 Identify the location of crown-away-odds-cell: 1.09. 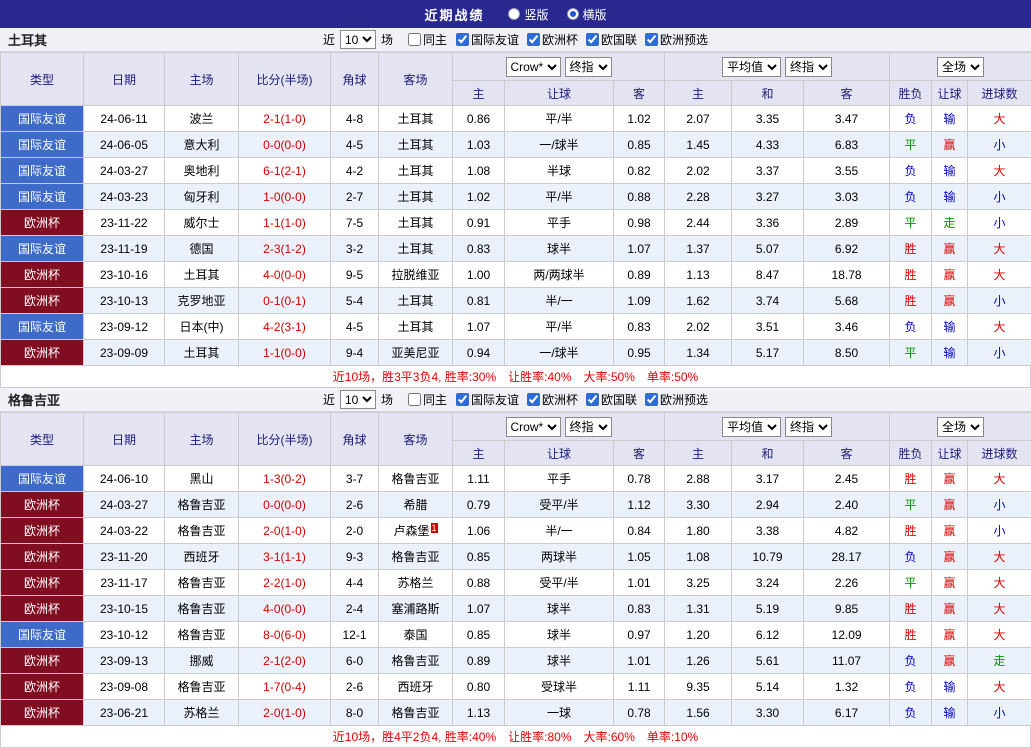
(639, 301).